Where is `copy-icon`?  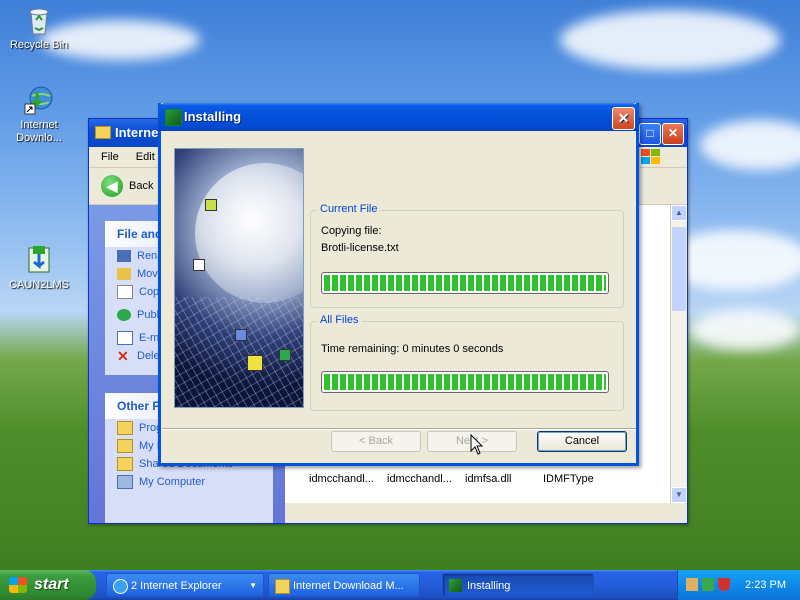
copy-icon is located at coordinates (125, 292).